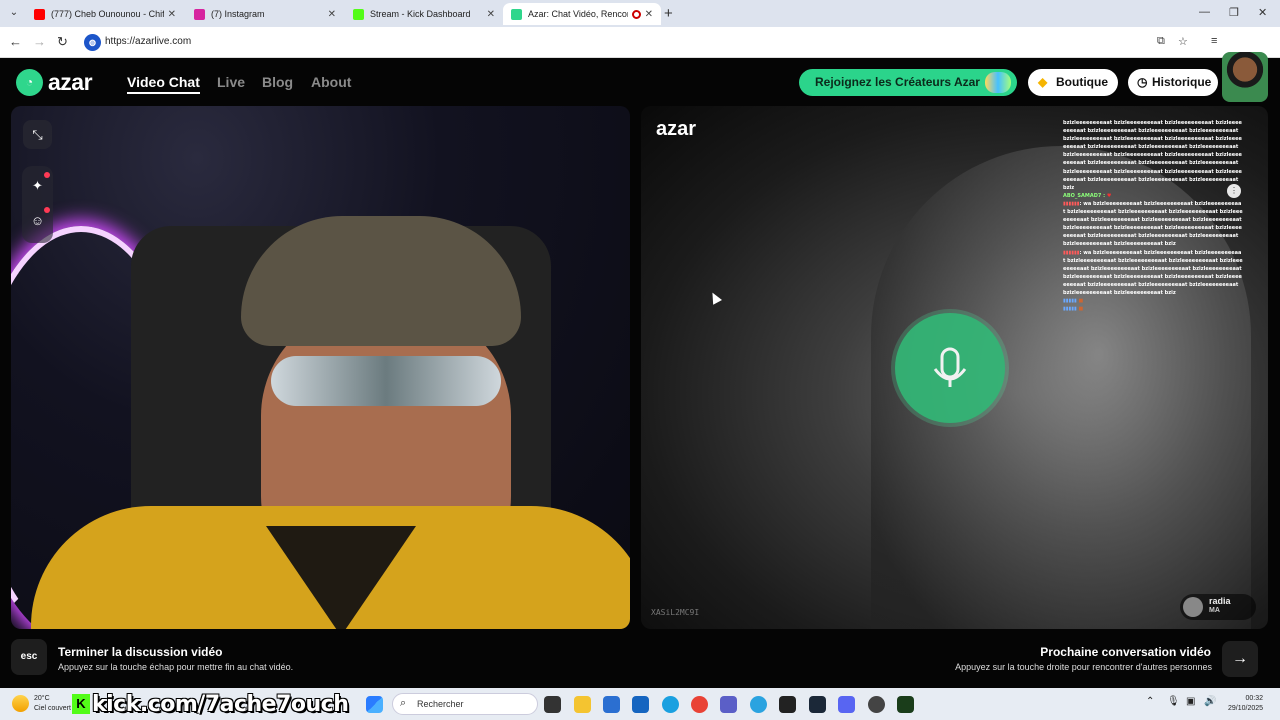 The height and width of the screenshot is (720, 1280). Describe the element at coordinates (998, 82) in the screenshot. I see `creators-deco-icon` at that location.